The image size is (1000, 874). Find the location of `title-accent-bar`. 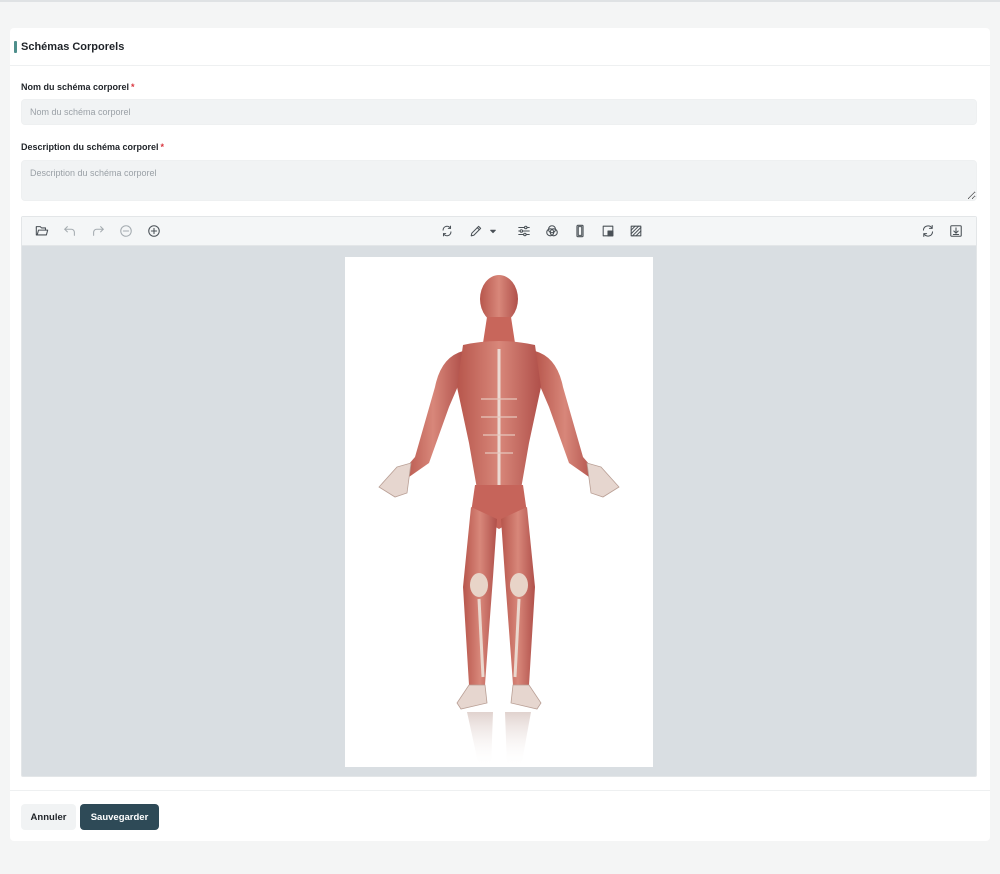

title-accent-bar is located at coordinates (15, 47).